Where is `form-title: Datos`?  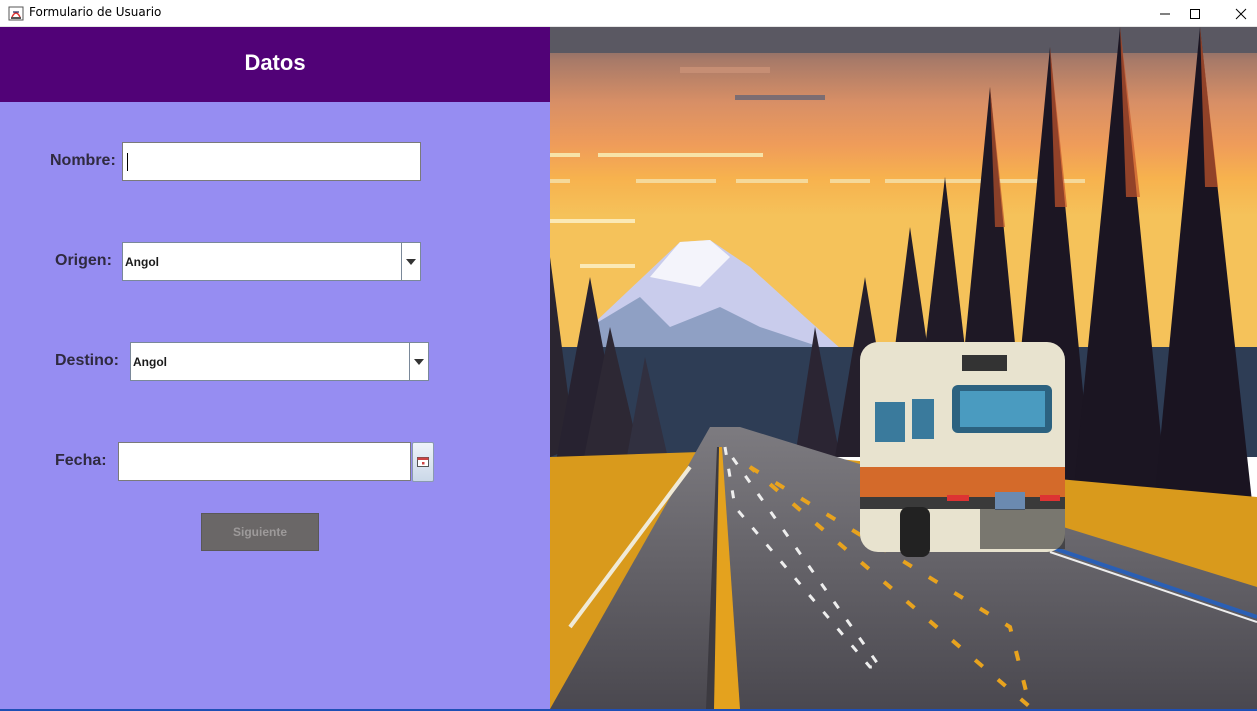
form-title: Datos is located at coordinates (275, 62).